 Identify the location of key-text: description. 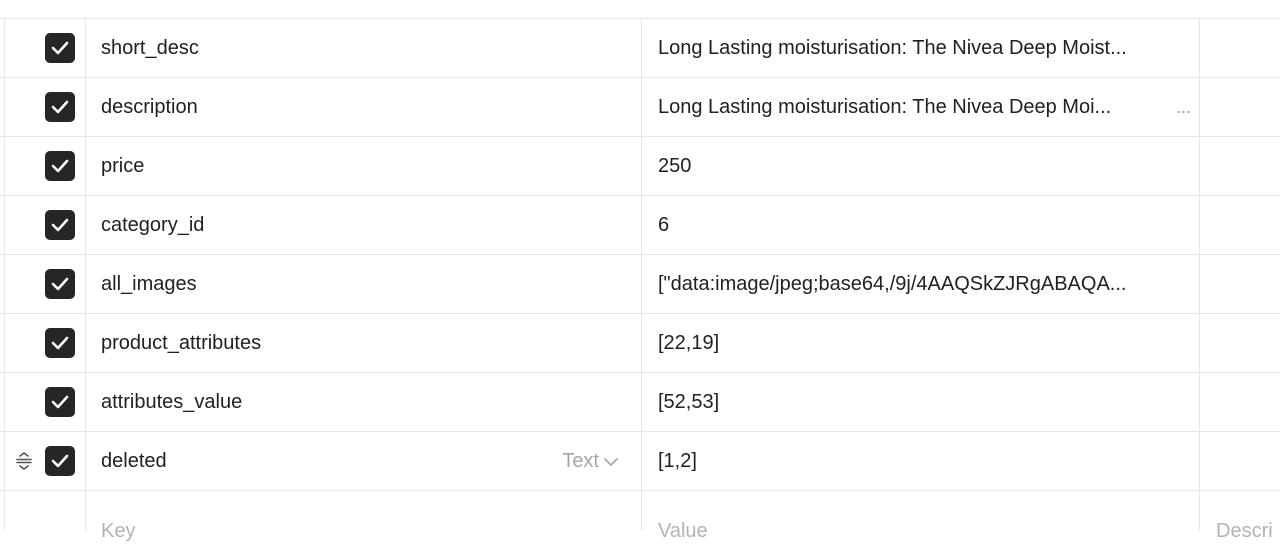
(149, 107).